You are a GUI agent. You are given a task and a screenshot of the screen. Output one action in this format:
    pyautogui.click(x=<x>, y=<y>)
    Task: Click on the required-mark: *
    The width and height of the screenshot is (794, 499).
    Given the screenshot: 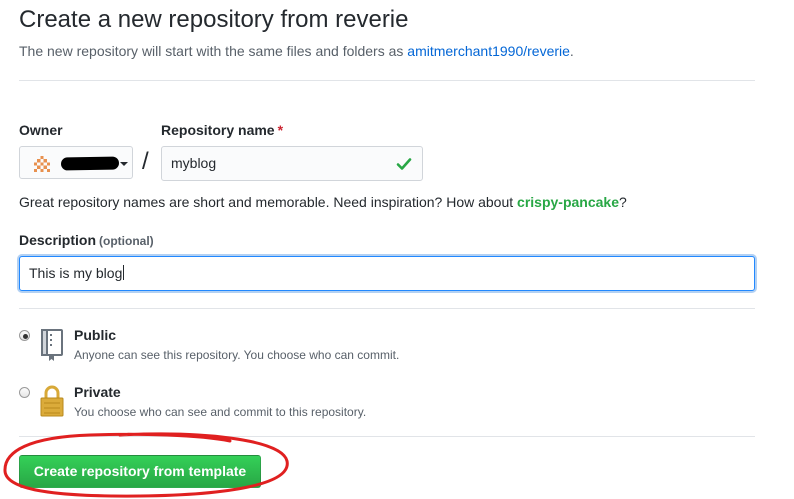 What is the action you would take?
    pyautogui.click(x=280, y=130)
    